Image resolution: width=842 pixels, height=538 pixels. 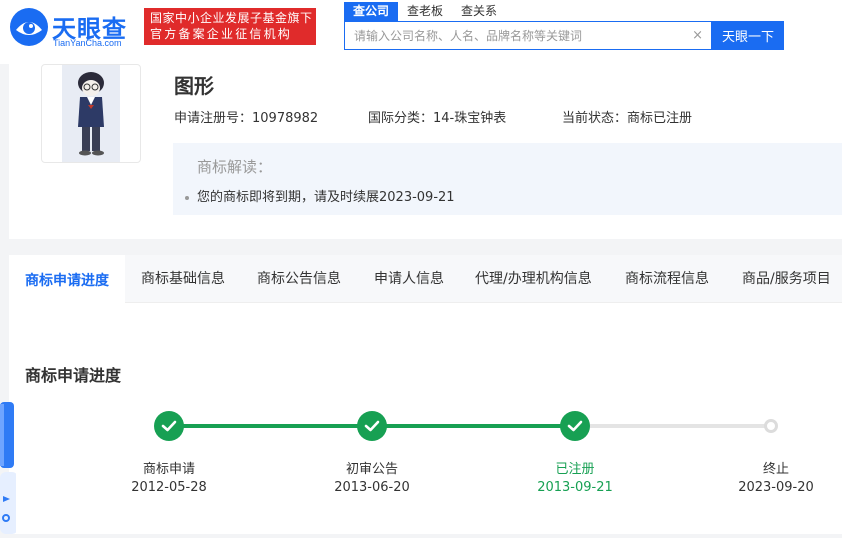 I want to click on step-date-prelim: 2013-06-20, so click(x=372, y=487).